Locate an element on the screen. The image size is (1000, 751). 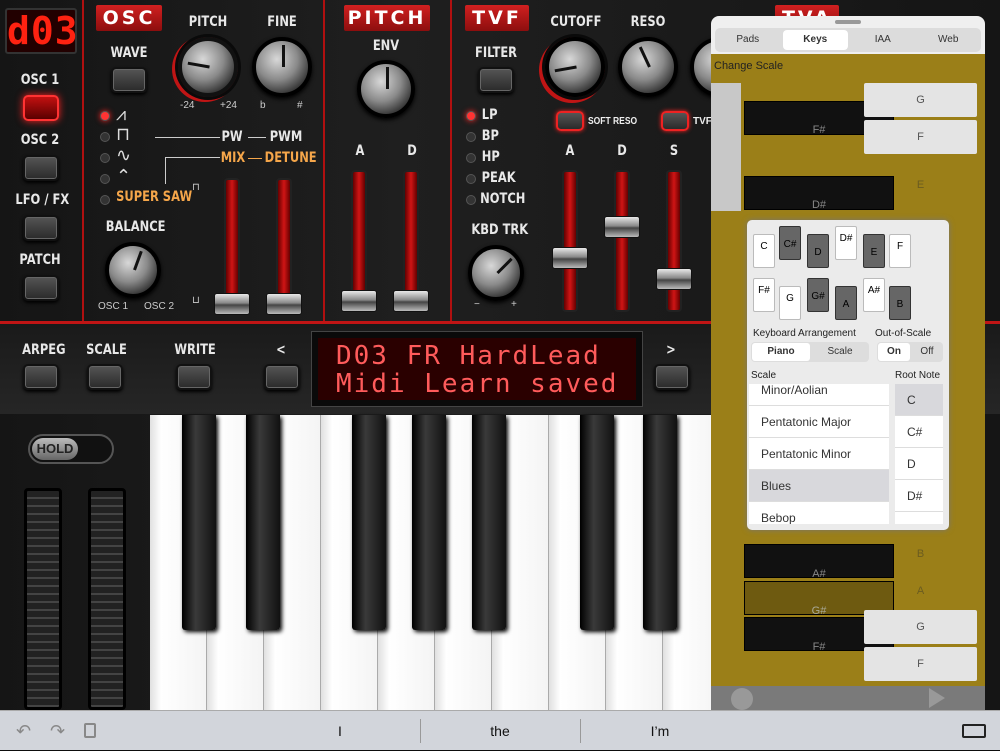
tvf-s-slider-thumb is located at coordinates (674, 279).